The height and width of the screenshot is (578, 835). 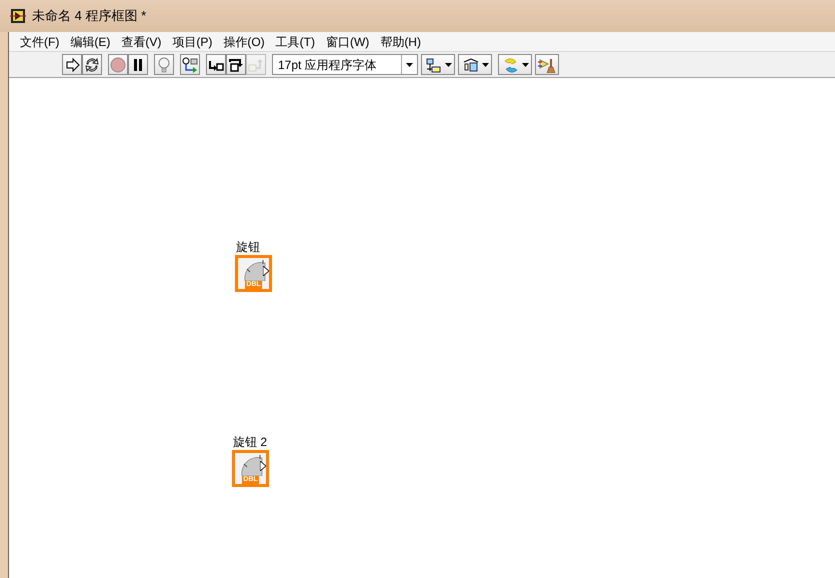 I want to click on window-title: 未命名 4 程序框图 *, so click(x=89, y=16).